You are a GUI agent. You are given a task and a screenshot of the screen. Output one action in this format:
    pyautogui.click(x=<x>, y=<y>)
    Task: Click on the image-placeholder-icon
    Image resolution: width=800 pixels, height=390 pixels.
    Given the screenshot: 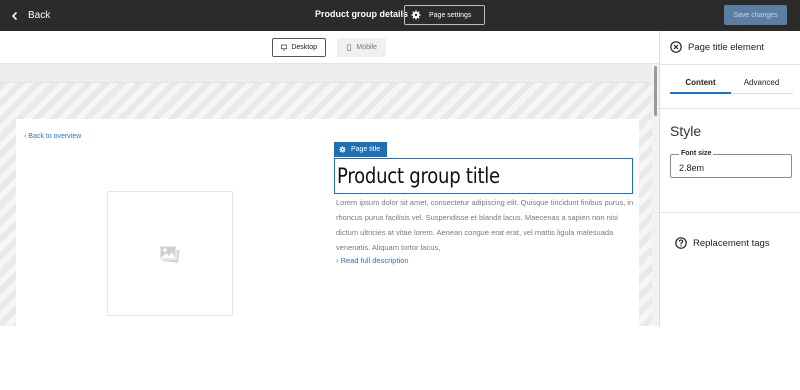 What is the action you would take?
    pyautogui.click(x=169, y=254)
    